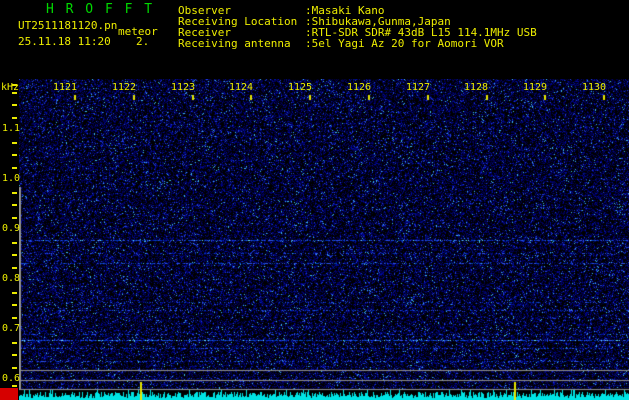 This screenshot has height=400, width=629. What do you see at coordinates (535, 87) in the screenshot?
I see `time-label: 1129` at bounding box center [535, 87].